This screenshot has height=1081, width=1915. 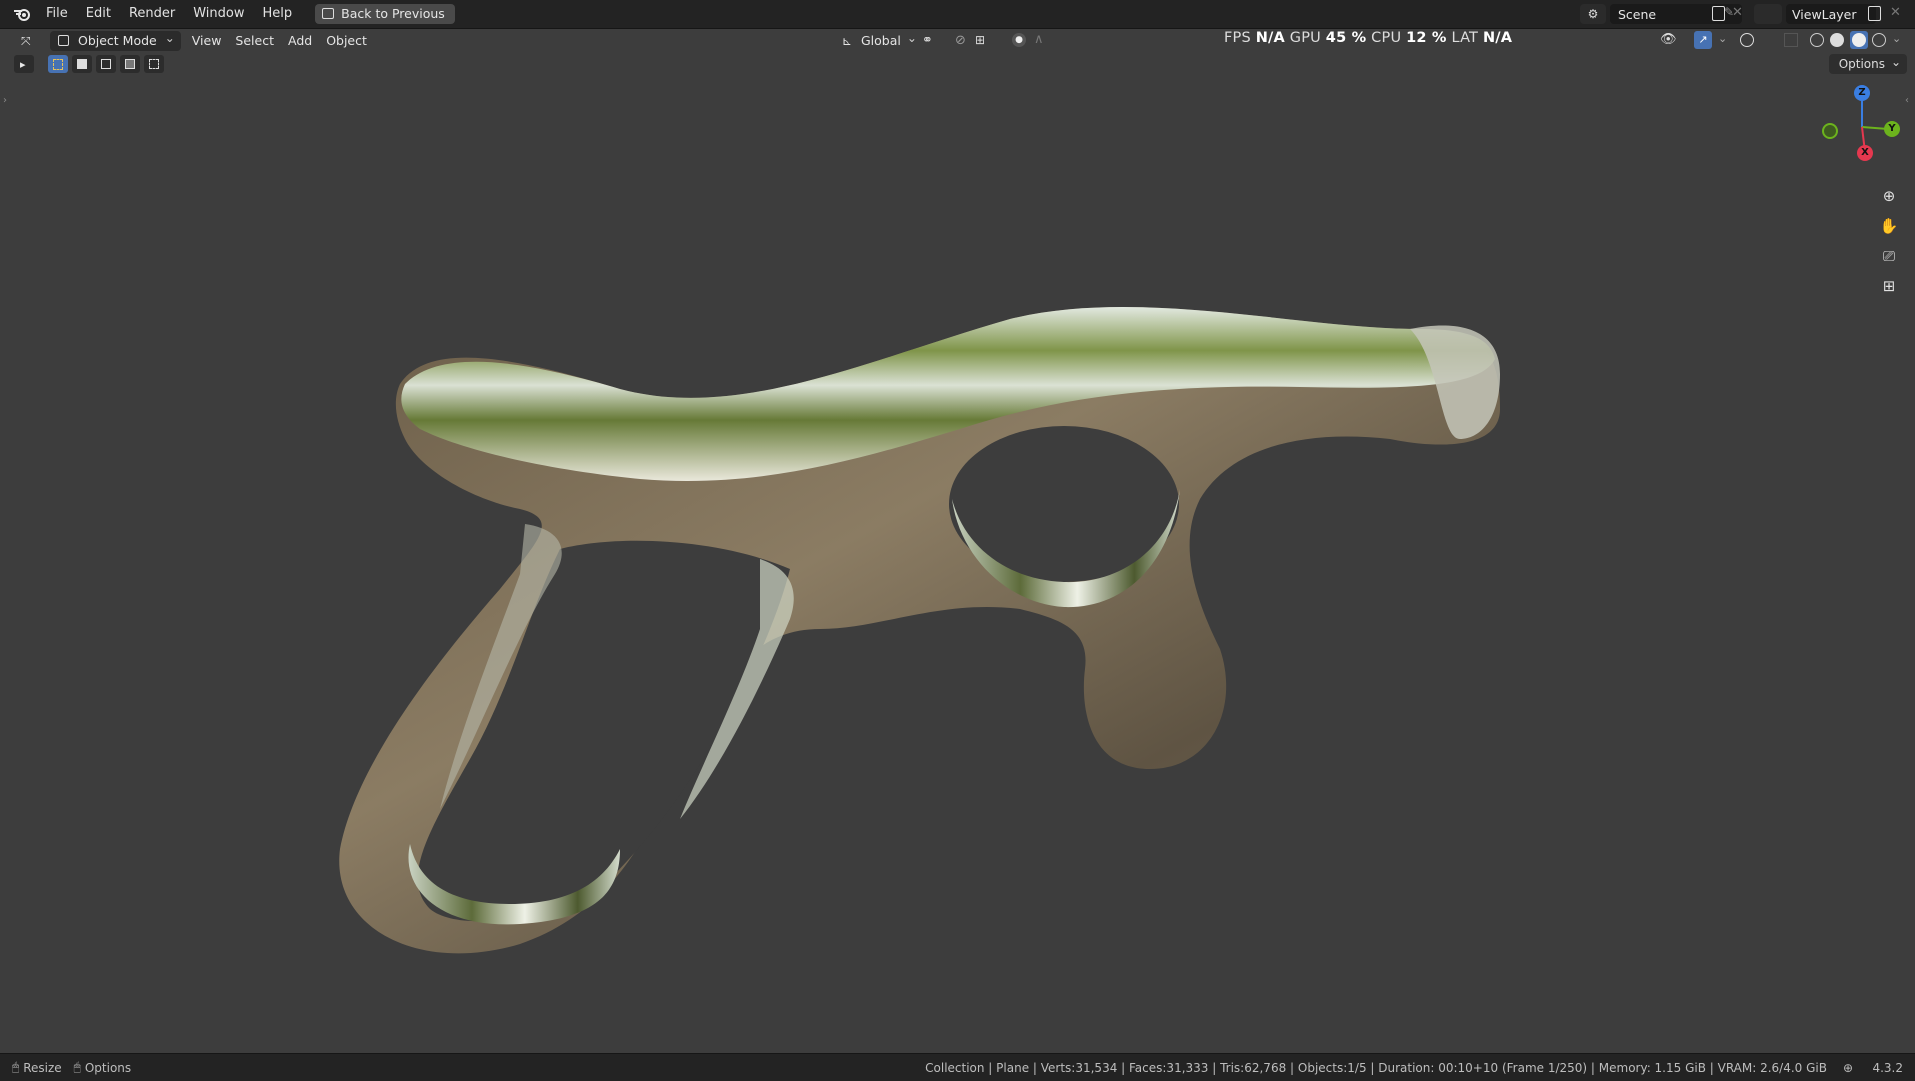 I want to click on camera-view-icon: ⎚, so click(x=1889, y=256).